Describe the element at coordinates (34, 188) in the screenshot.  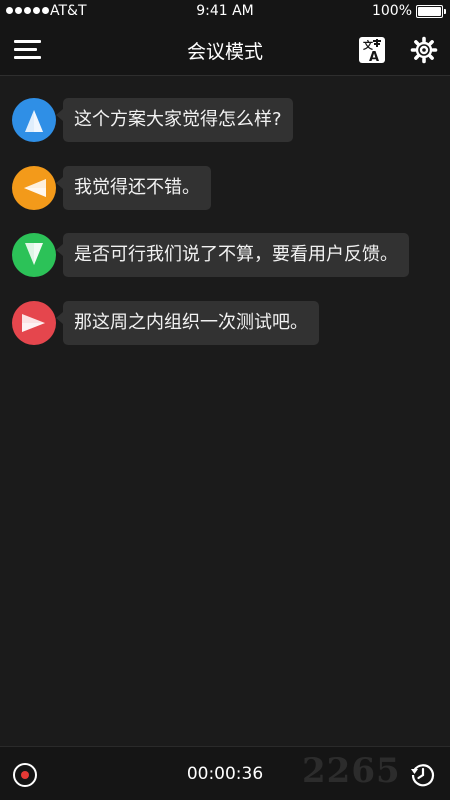
I see `speaker-avatar-orange` at that location.